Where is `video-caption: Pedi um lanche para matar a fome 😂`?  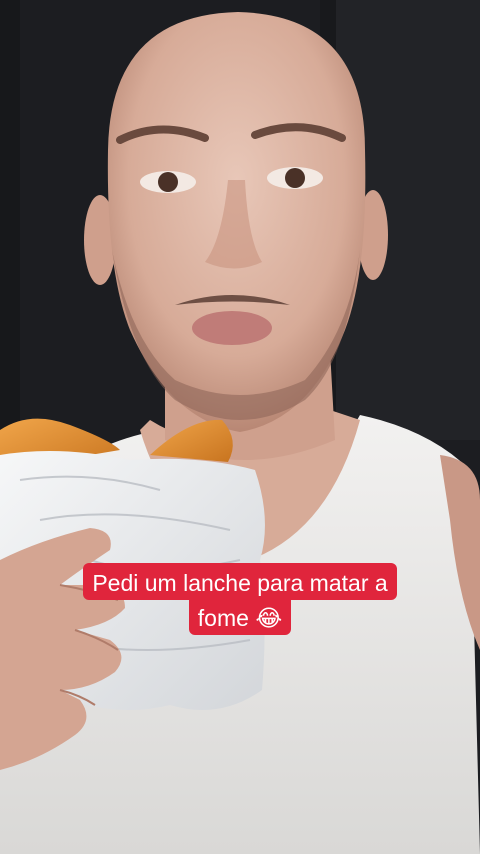 video-caption: Pedi um lanche para matar a fome 😂 is located at coordinates (240, 599).